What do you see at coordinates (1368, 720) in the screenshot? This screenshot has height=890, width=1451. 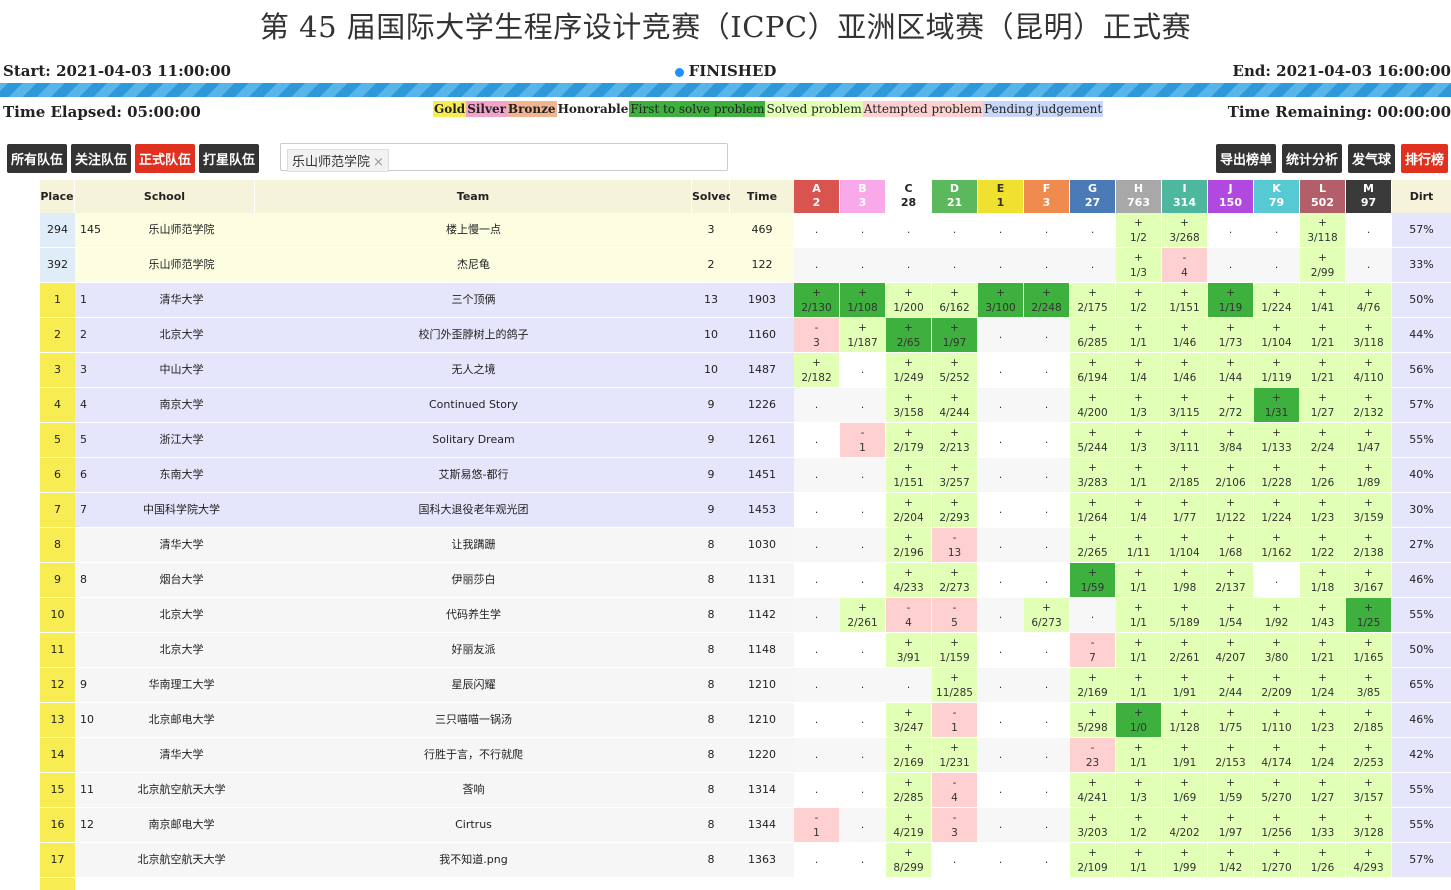 I see `problem-cell-m: +2/185` at bounding box center [1368, 720].